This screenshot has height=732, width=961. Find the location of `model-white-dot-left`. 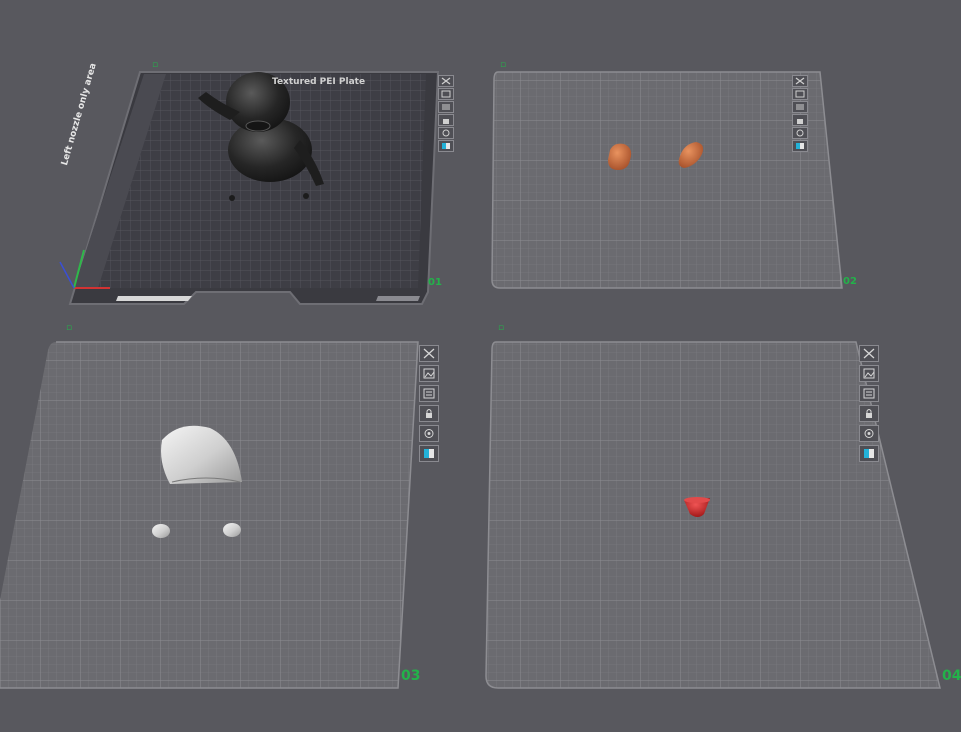

model-white-dot-left is located at coordinates (161, 531).